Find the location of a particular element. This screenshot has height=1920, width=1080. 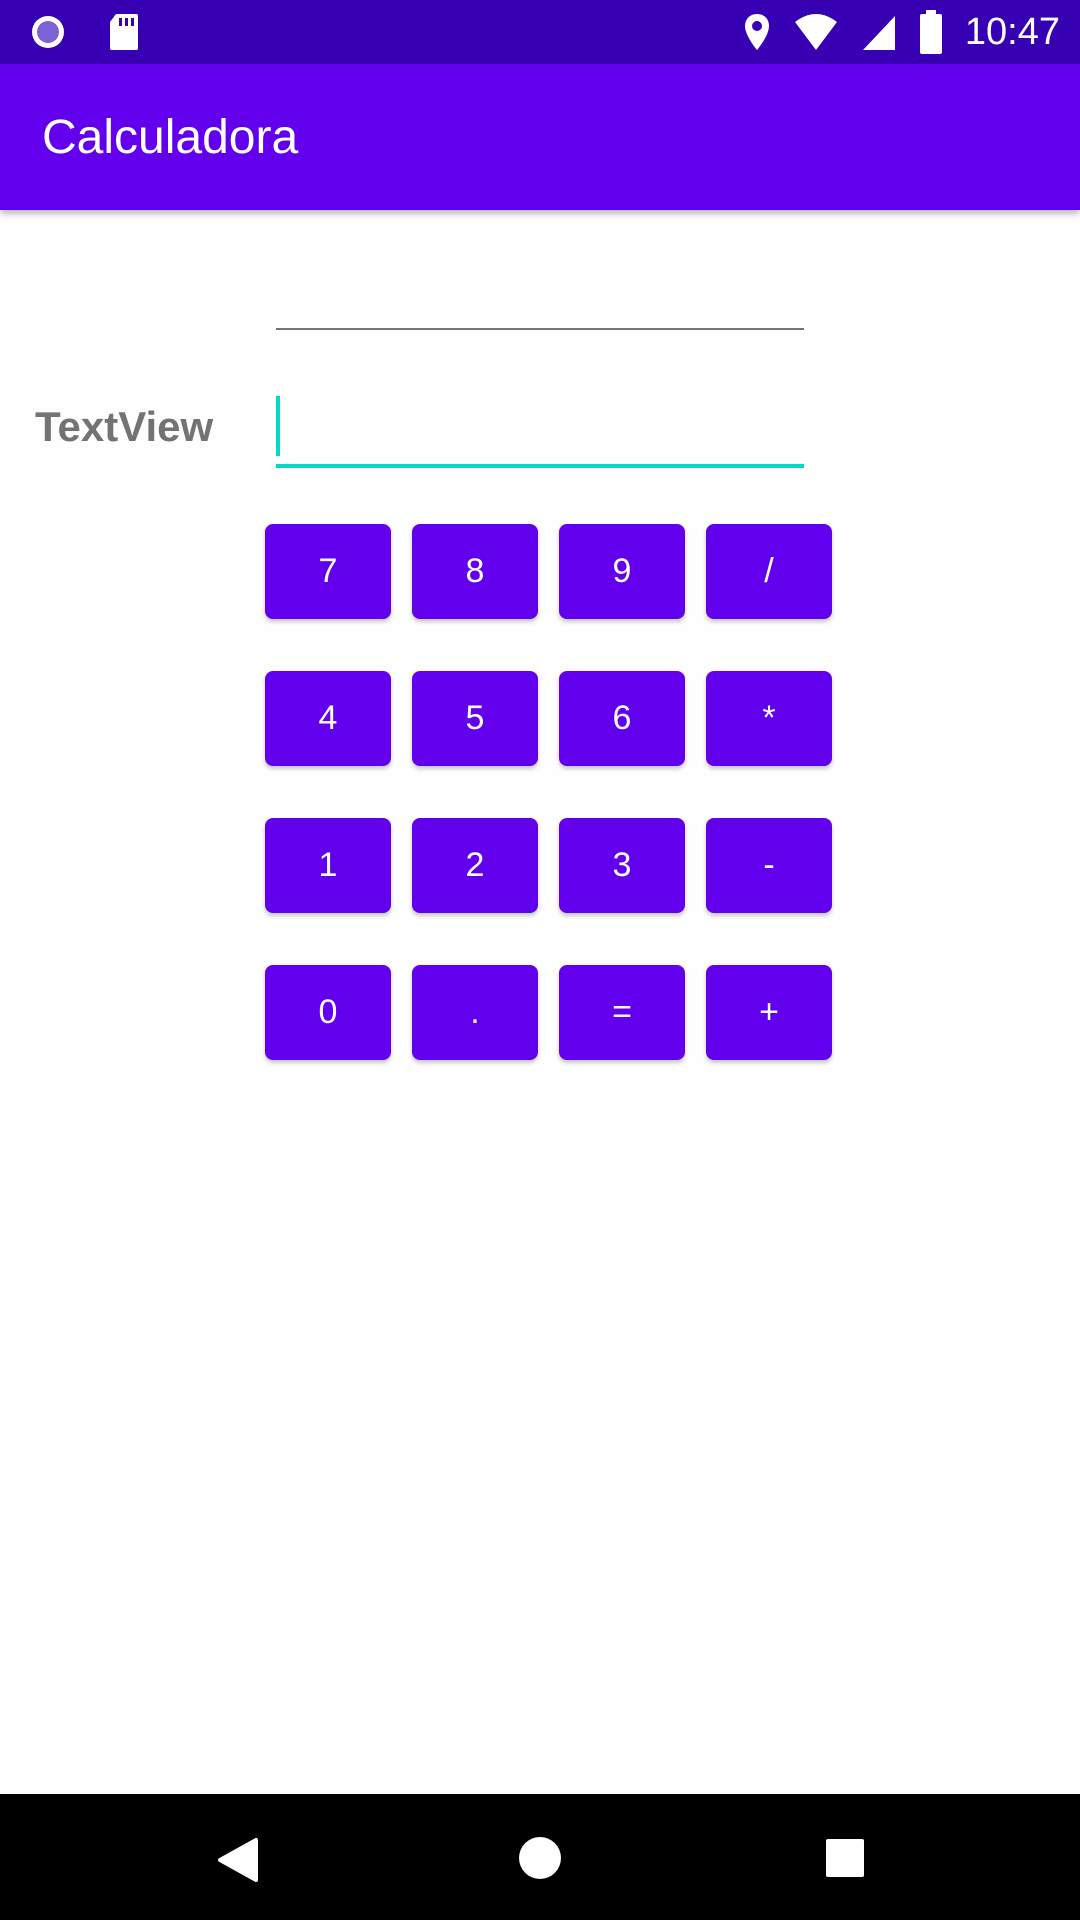

key-decimal: . is located at coordinates (475, 1012).